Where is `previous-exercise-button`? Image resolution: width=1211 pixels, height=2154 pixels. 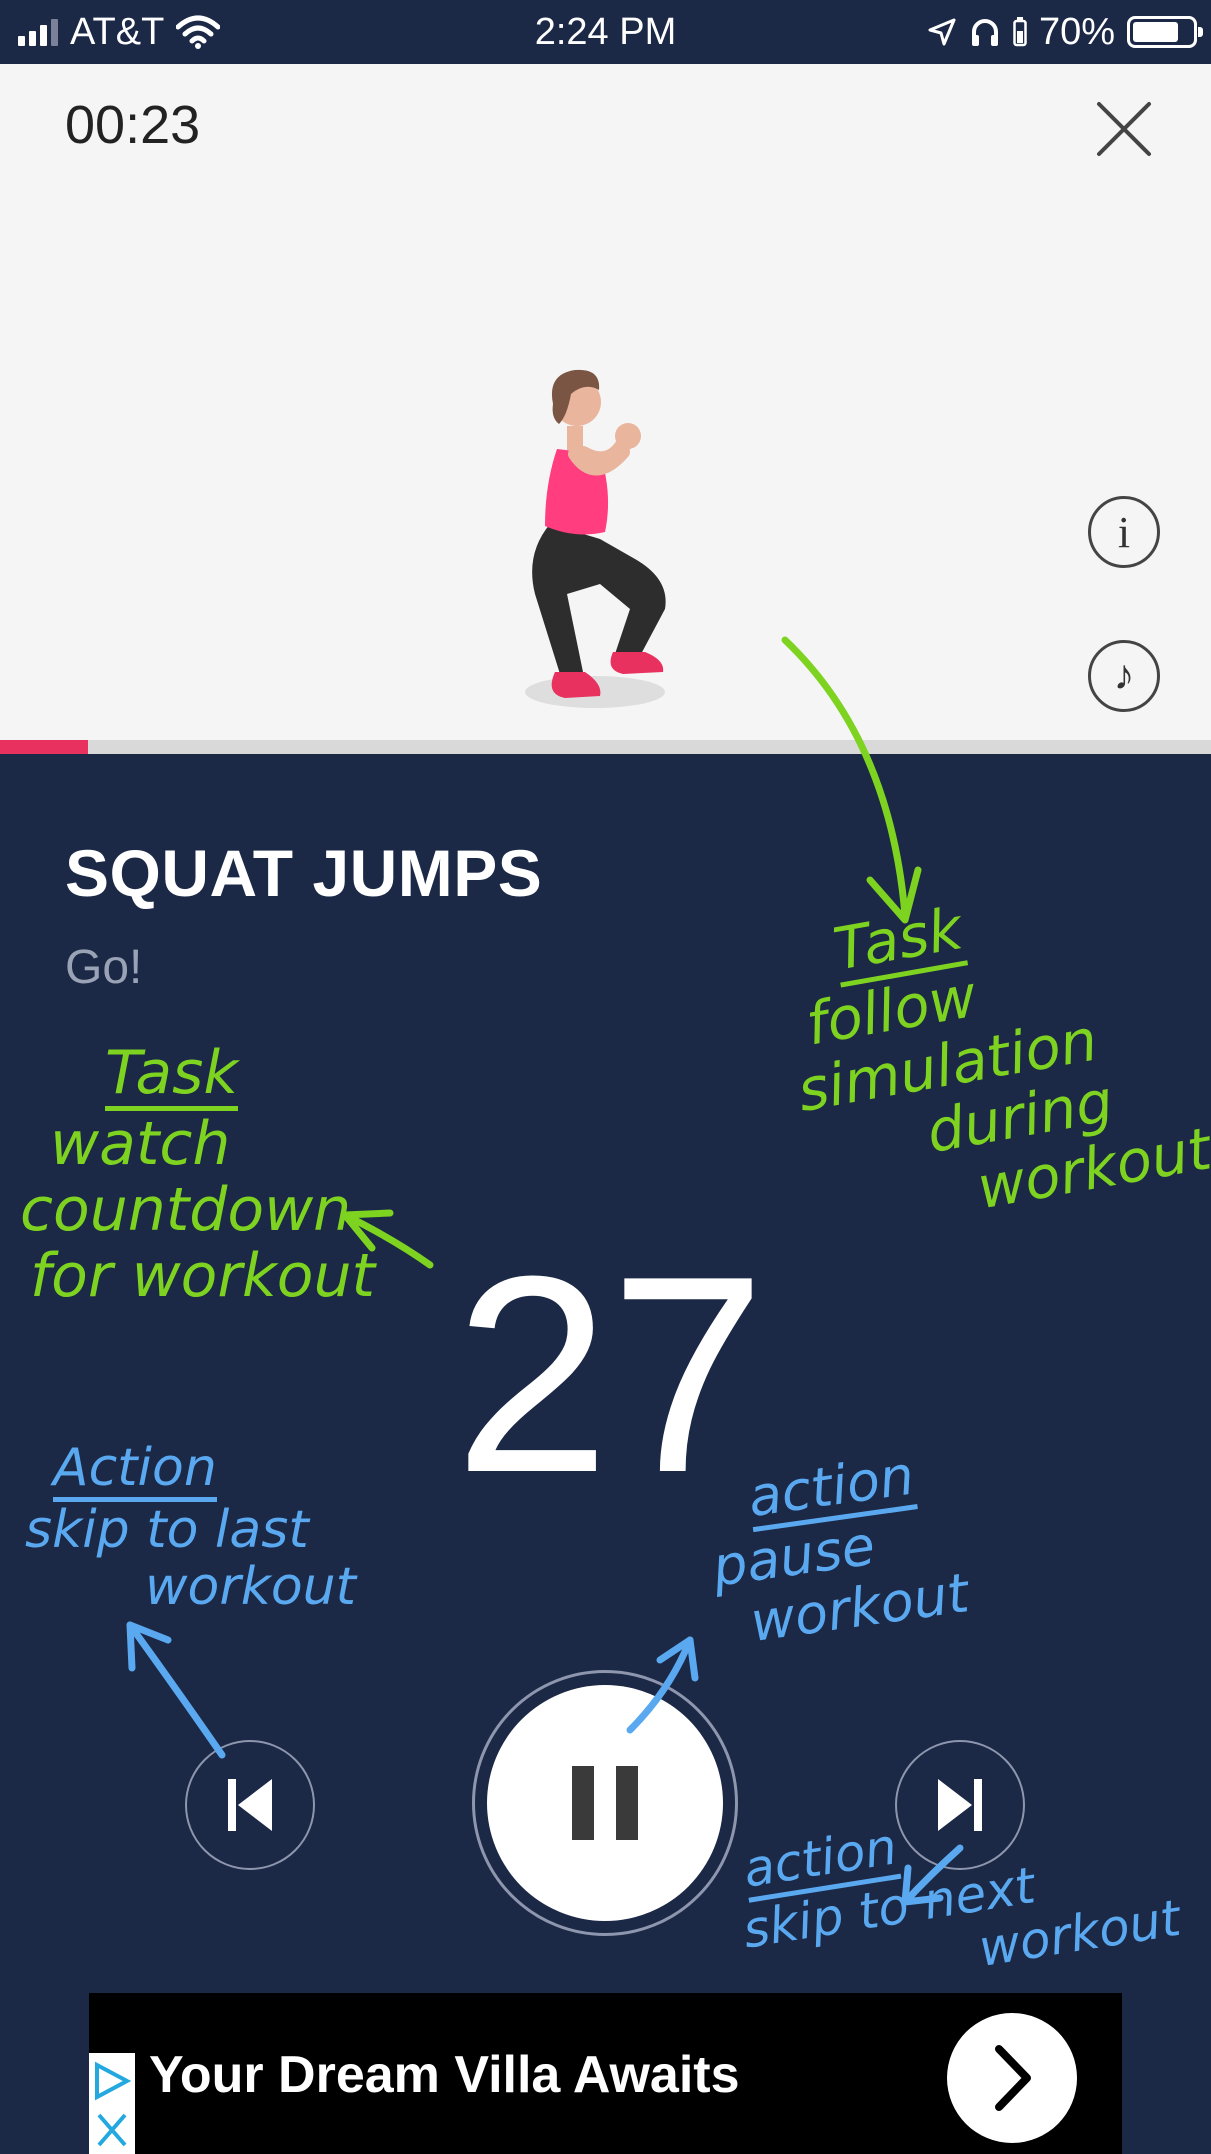
previous-exercise-button is located at coordinates (250, 1805).